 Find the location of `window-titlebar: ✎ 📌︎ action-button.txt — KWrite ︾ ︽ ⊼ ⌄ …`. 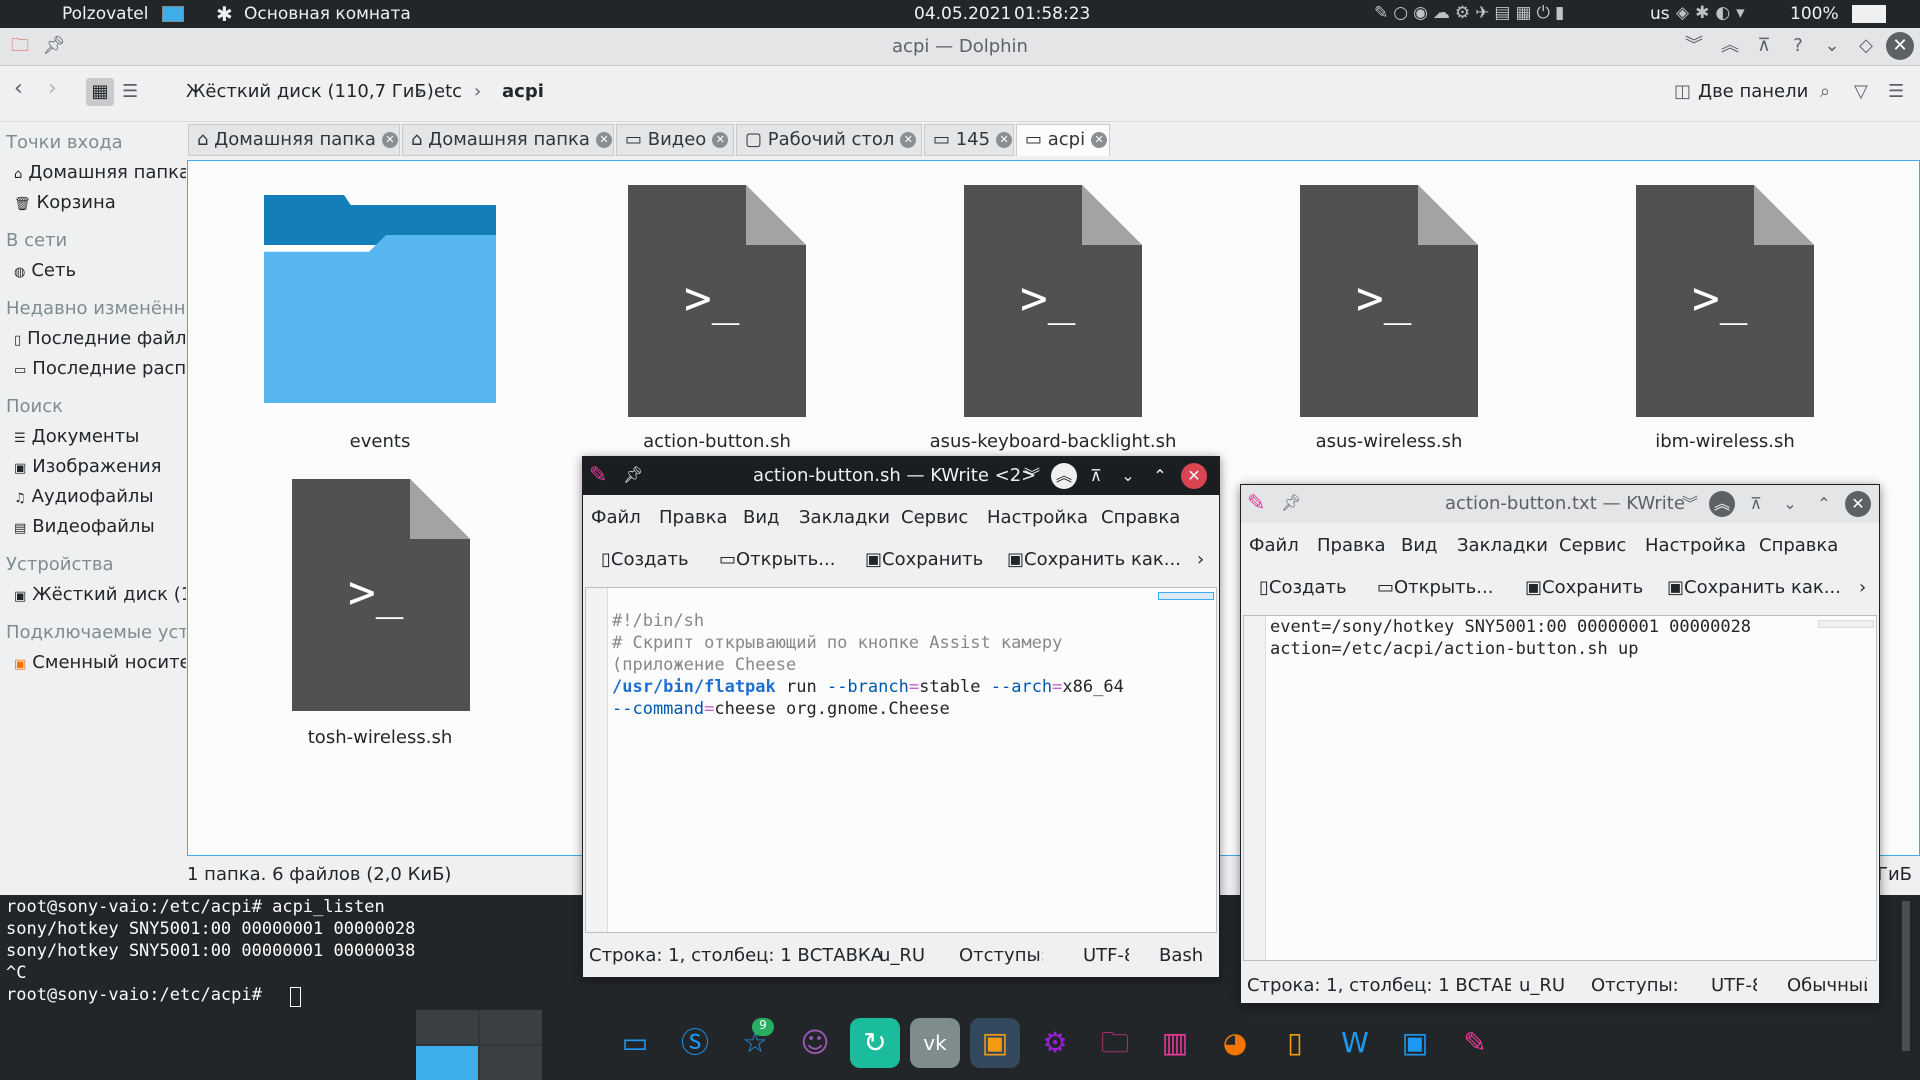

window-titlebar: ✎ 📌︎ action-button.txt — KWrite ︾ ︽ ⊼ ⌄ … is located at coordinates (1560, 504).